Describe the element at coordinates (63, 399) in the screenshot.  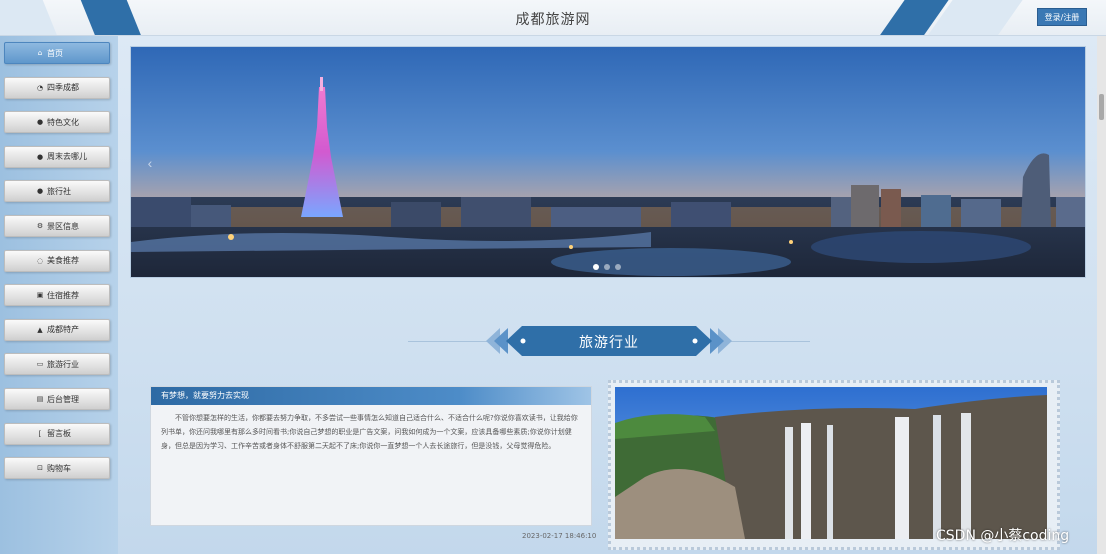
I see `sidebar-item-label: 后台管理` at that location.